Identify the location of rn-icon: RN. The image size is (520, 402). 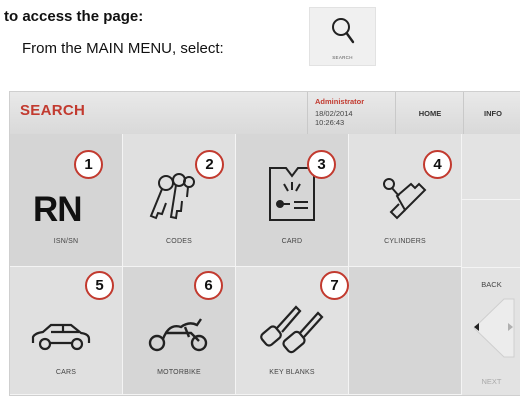
(58, 209).